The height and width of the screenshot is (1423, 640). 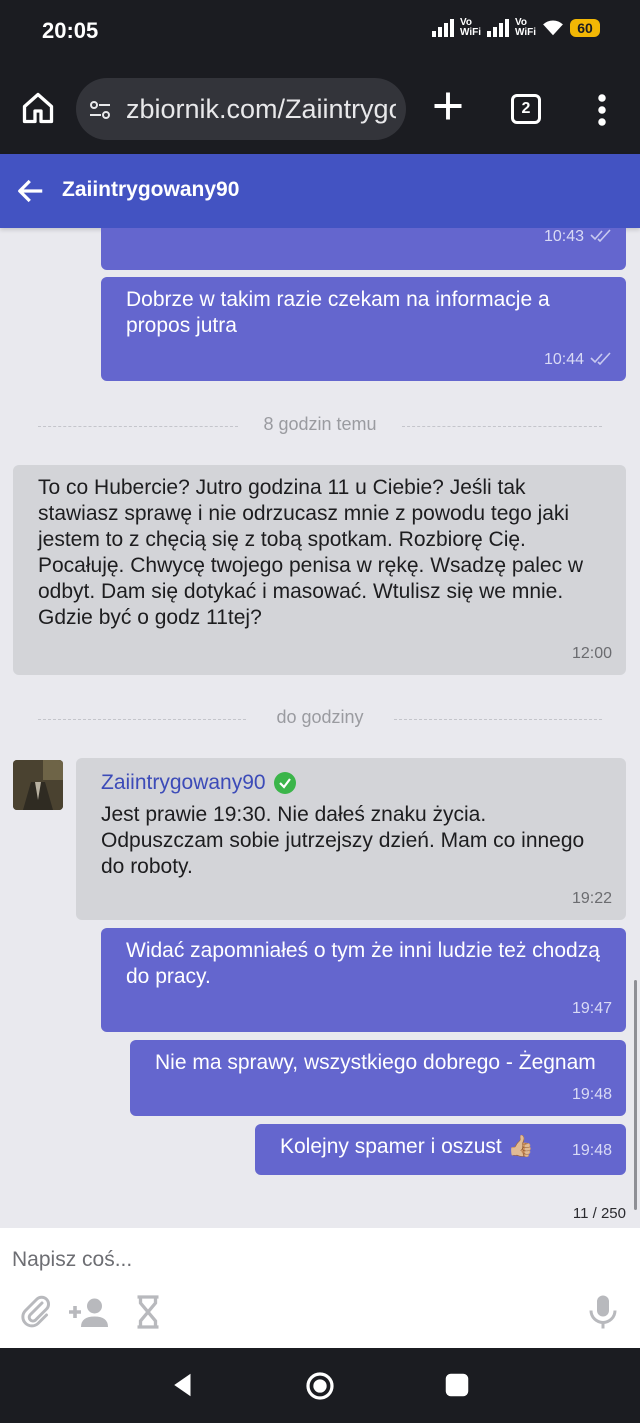 I want to click on message-text: Kolejny spamer i oszust 👍🏼, so click(x=407, y=1146).